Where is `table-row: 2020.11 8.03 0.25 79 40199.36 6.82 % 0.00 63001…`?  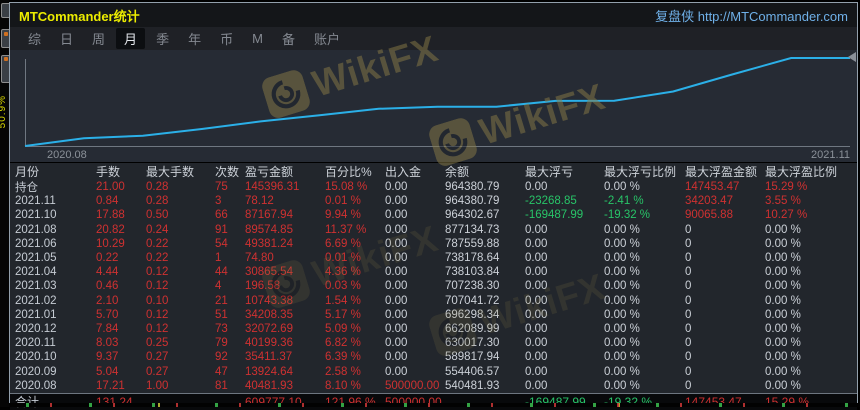 table-row: 2020.11 8.03 0.25 79 40199.36 6.82 % 0.00 63001… is located at coordinates (433, 343).